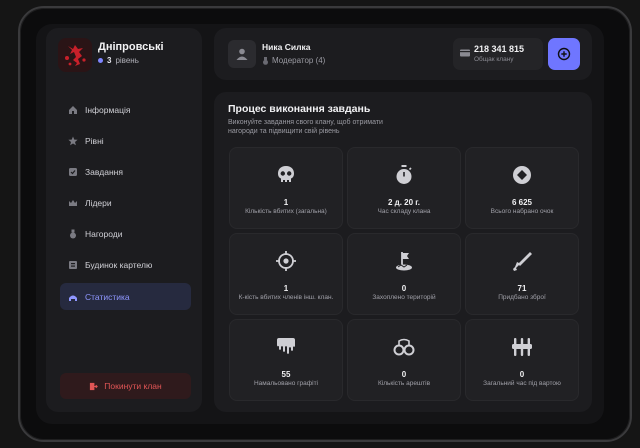  What do you see at coordinates (404, 297) in the screenshot?
I see `stat-label: Захоплено територій` at bounding box center [404, 297].